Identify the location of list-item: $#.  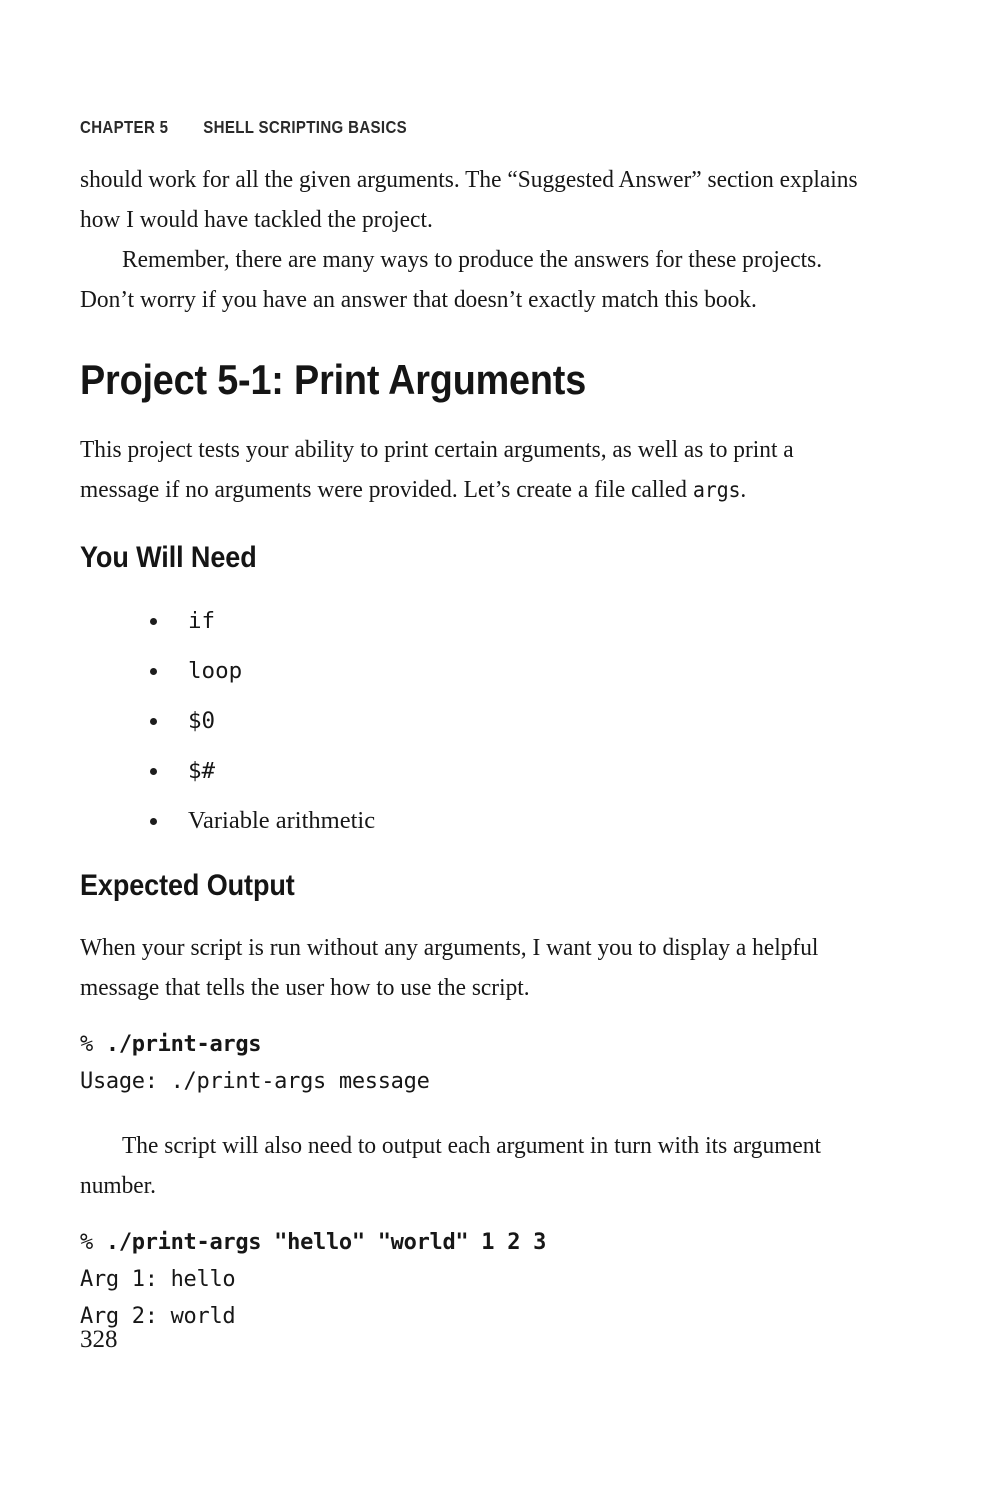
(475, 771).